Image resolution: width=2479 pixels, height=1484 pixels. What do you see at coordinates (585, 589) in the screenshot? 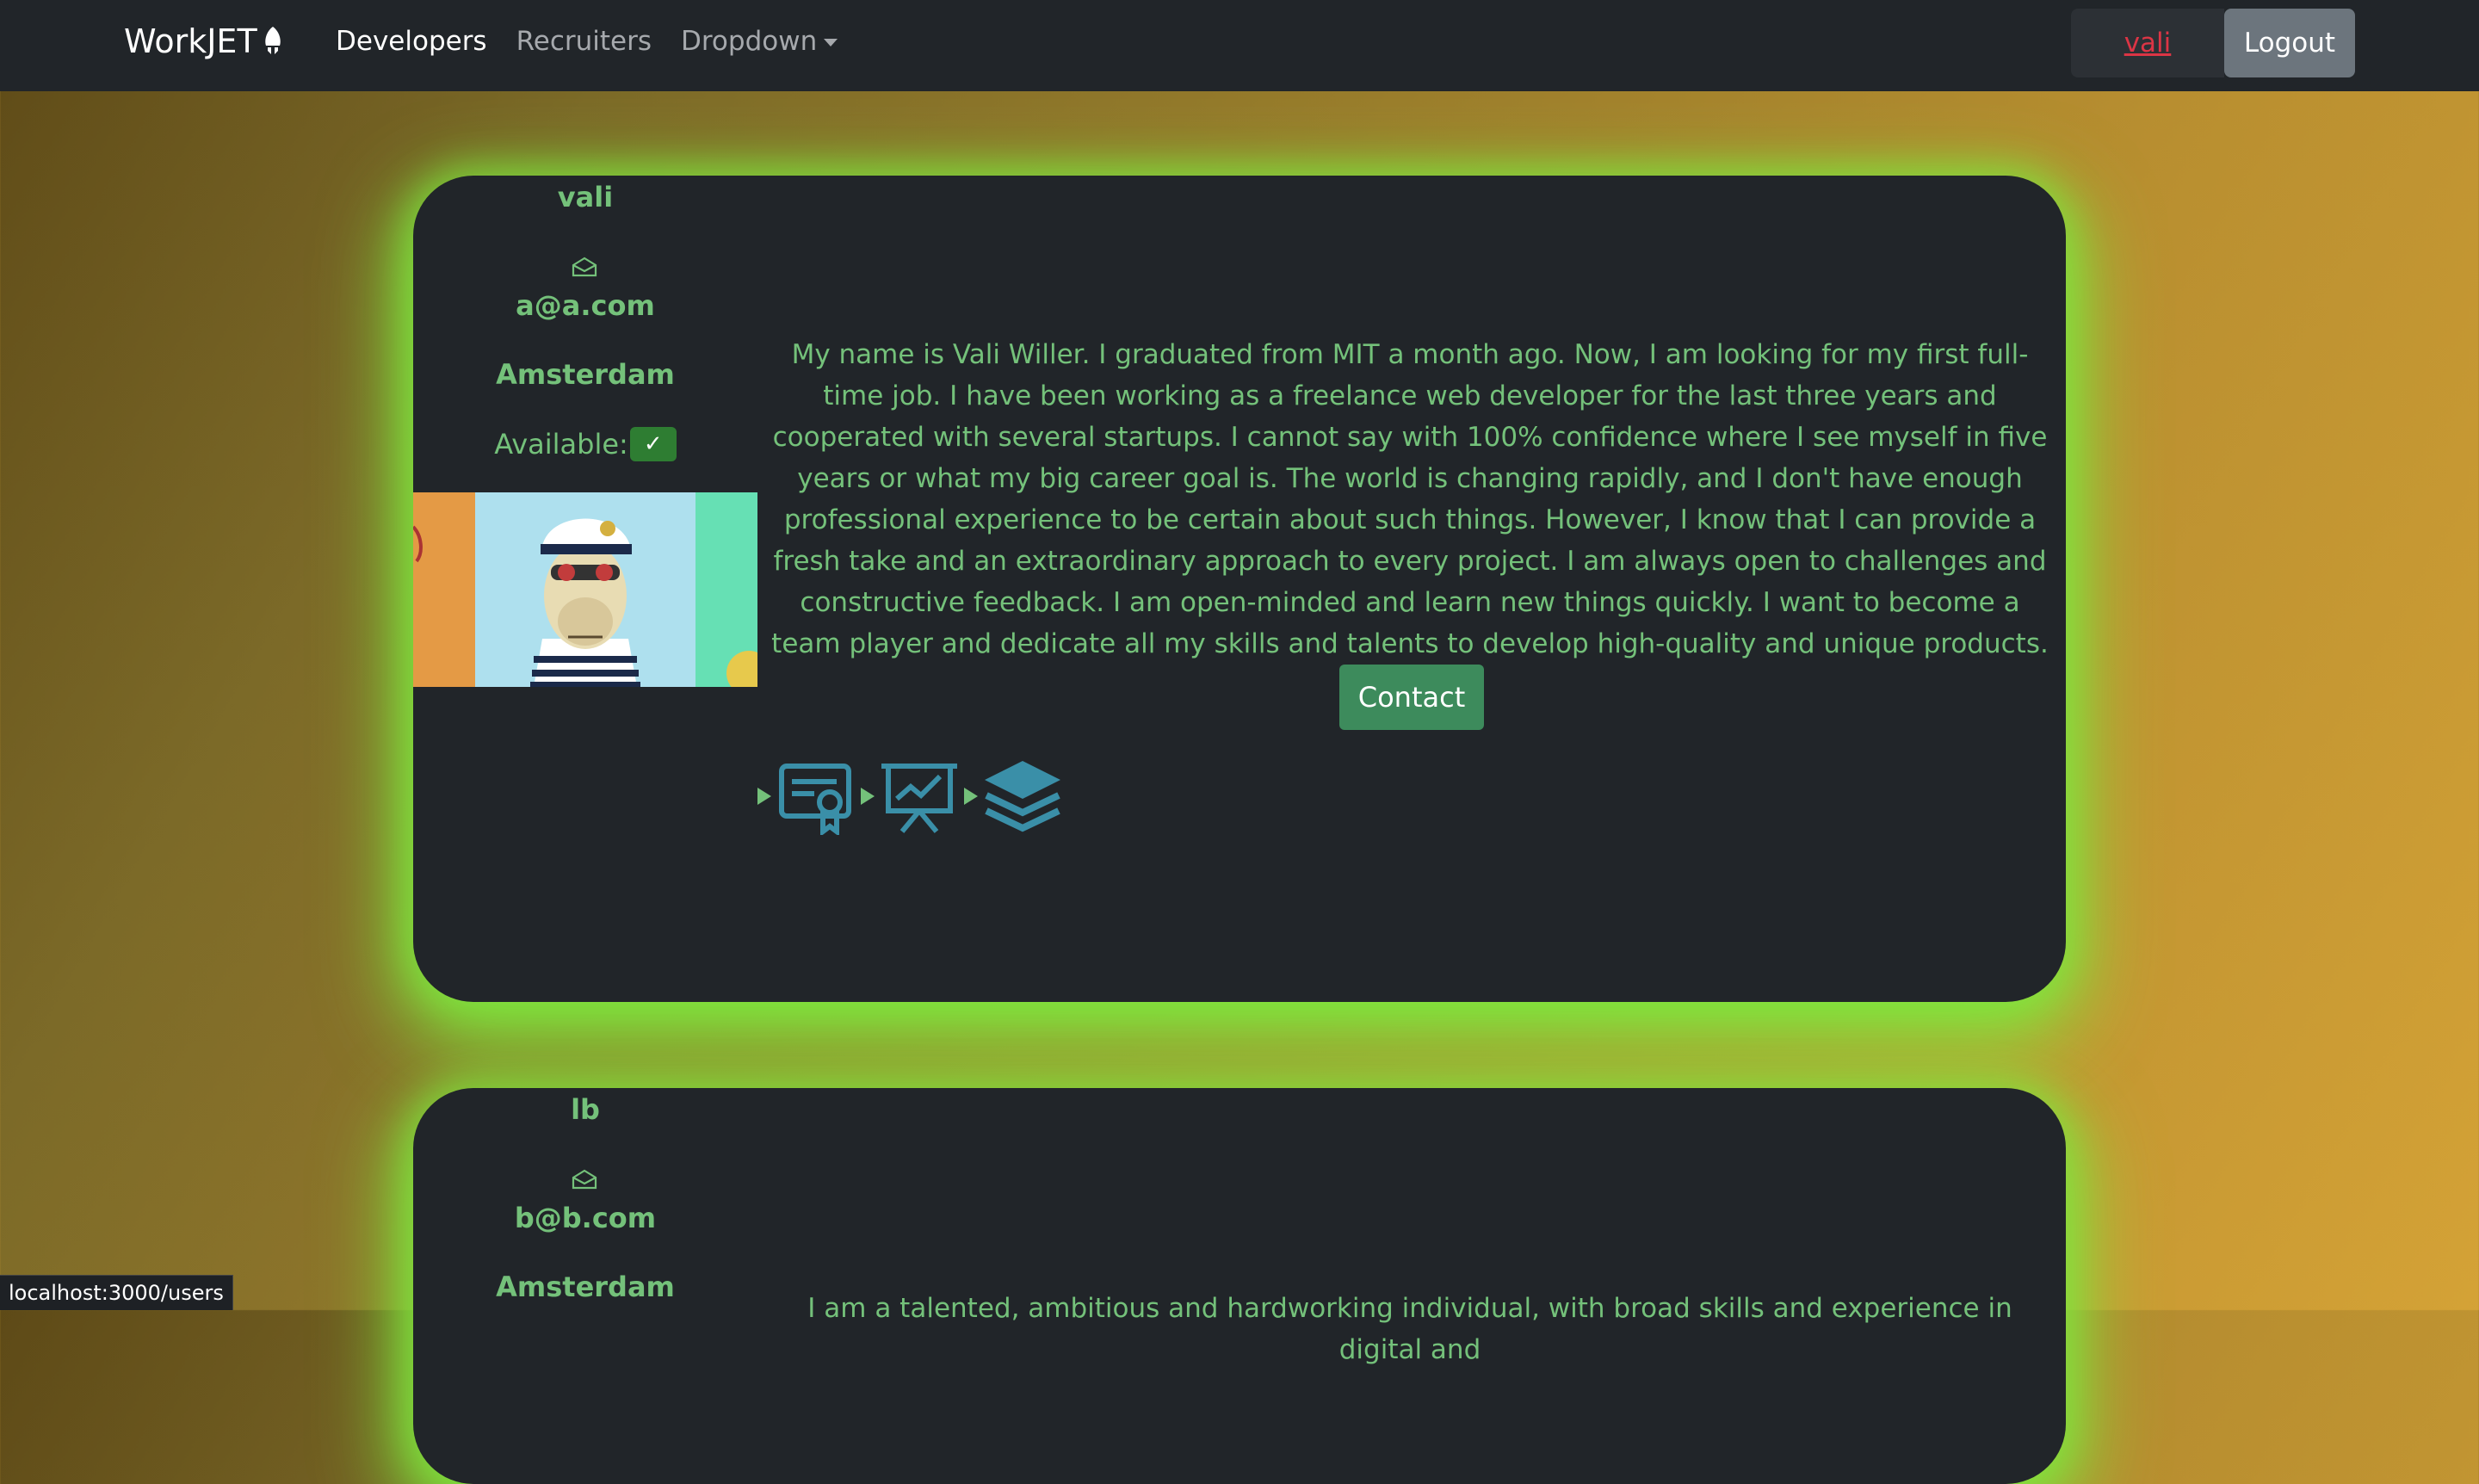
I see `avatar-ape-image` at bounding box center [585, 589].